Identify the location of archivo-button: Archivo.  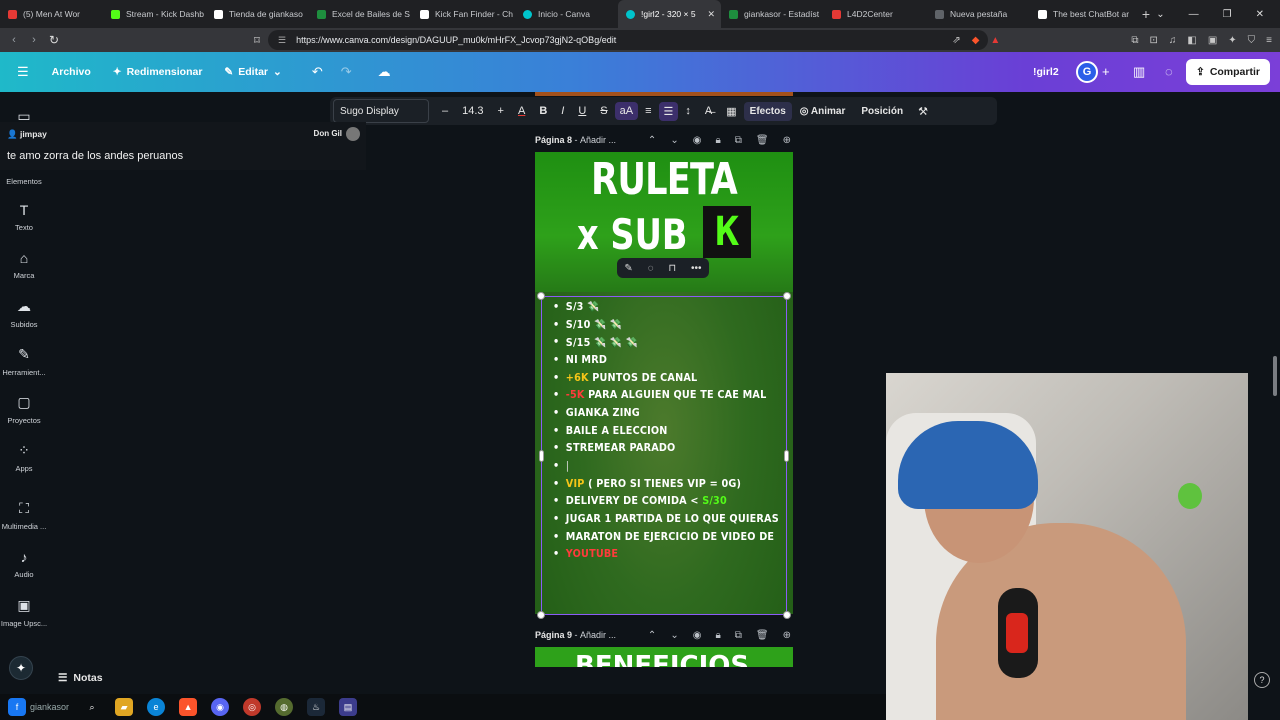
(71, 72).